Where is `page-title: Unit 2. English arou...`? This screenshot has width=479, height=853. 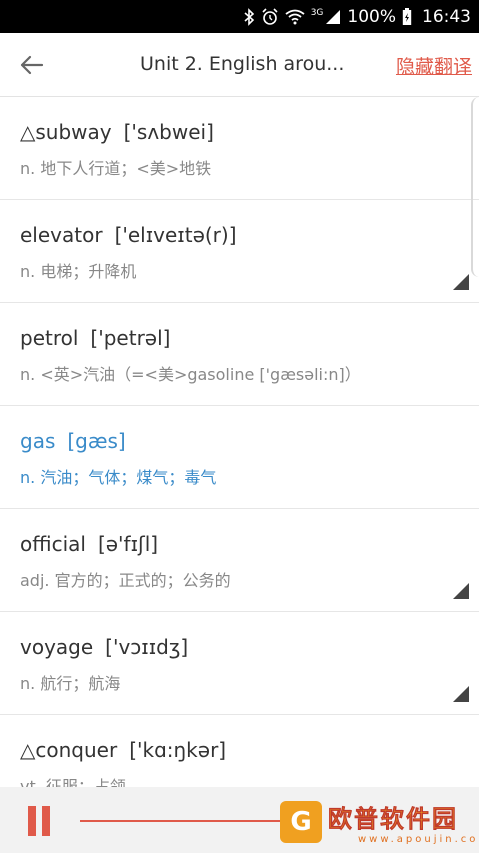
page-title: Unit 2. English arou... is located at coordinates (242, 64).